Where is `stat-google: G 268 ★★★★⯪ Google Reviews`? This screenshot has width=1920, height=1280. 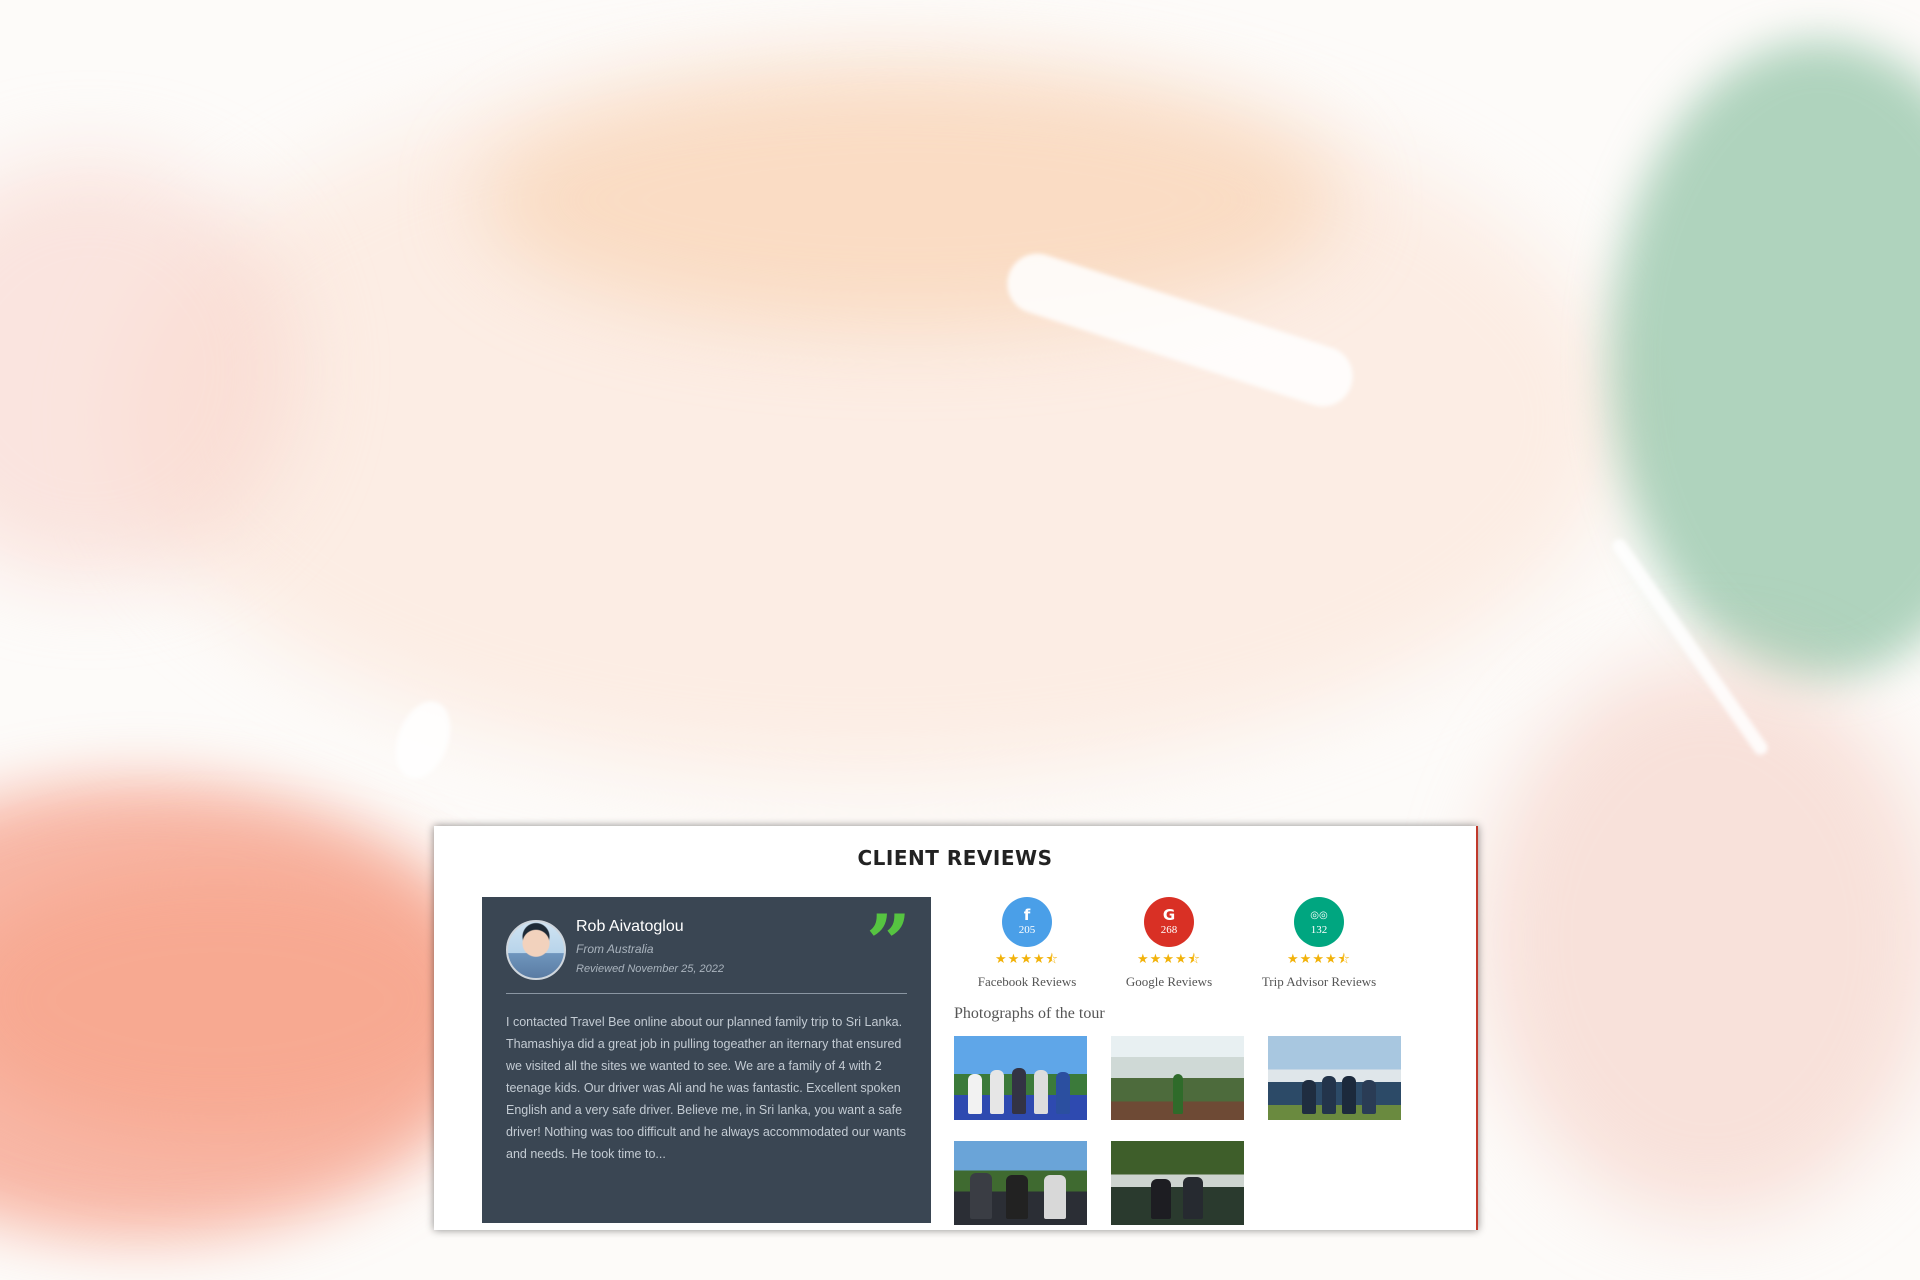
stat-google: G 268 ★★★★⯪ Google Reviews is located at coordinates (1169, 943).